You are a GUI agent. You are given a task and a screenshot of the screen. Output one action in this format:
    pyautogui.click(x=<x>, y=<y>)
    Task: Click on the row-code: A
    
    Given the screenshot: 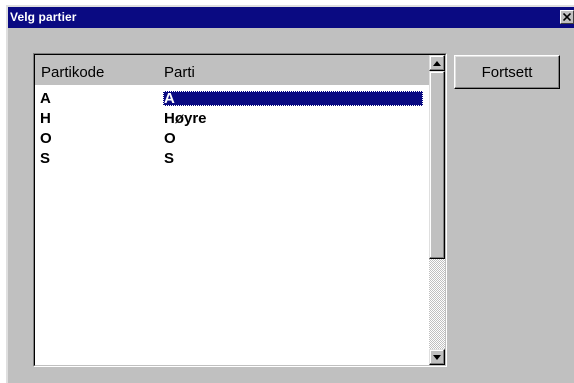 What is the action you would take?
    pyautogui.click(x=45, y=98)
    